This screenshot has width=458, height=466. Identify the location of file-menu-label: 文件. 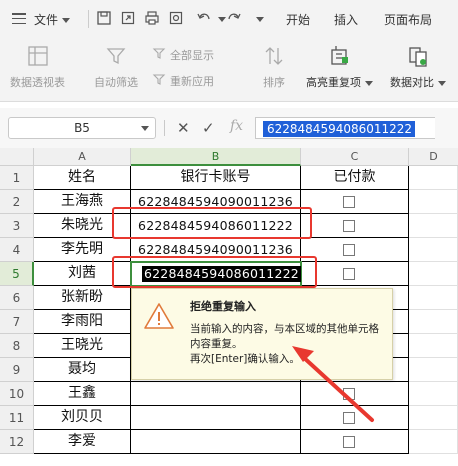
(46, 20).